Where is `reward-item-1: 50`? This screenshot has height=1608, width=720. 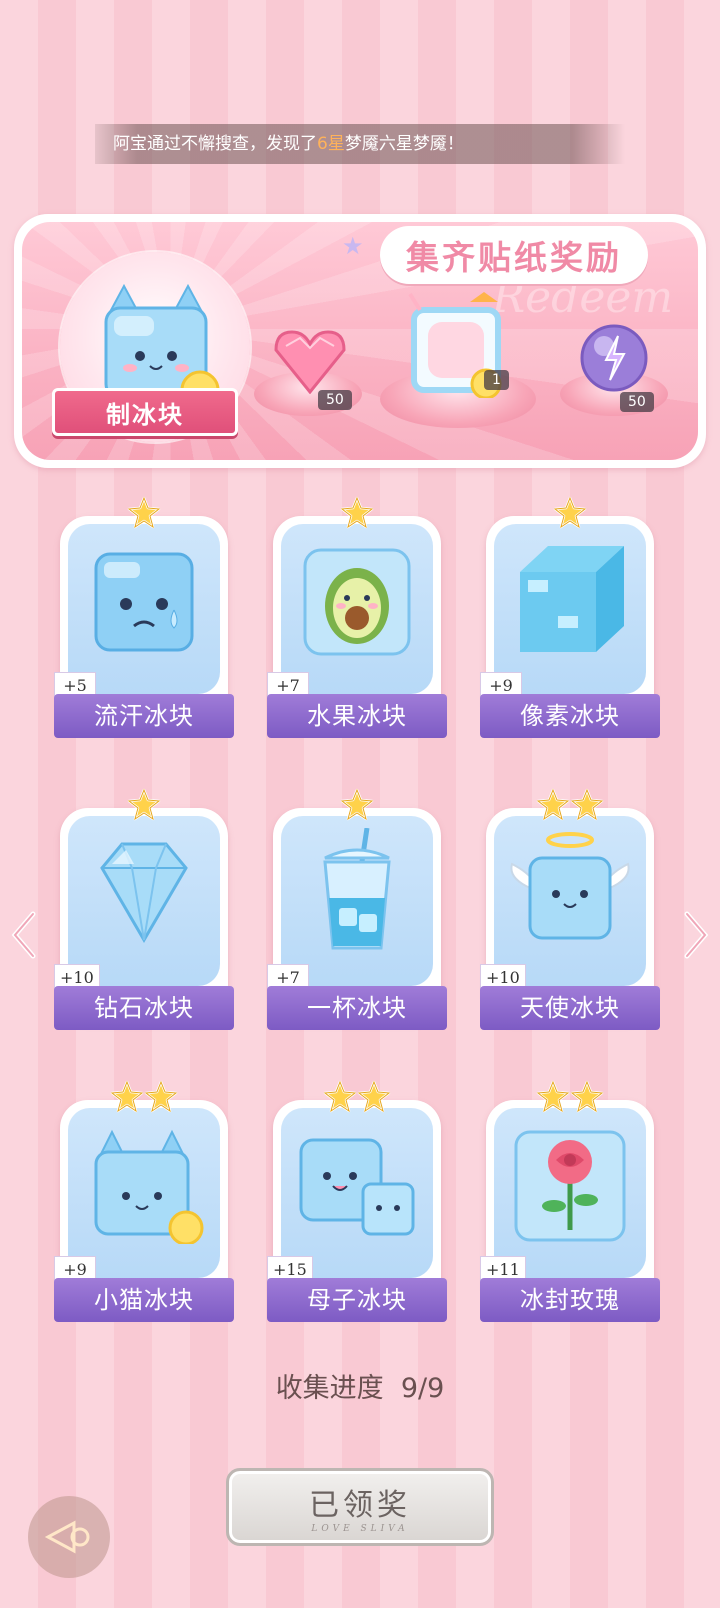
reward-item-1: 50 is located at coordinates (312, 369).